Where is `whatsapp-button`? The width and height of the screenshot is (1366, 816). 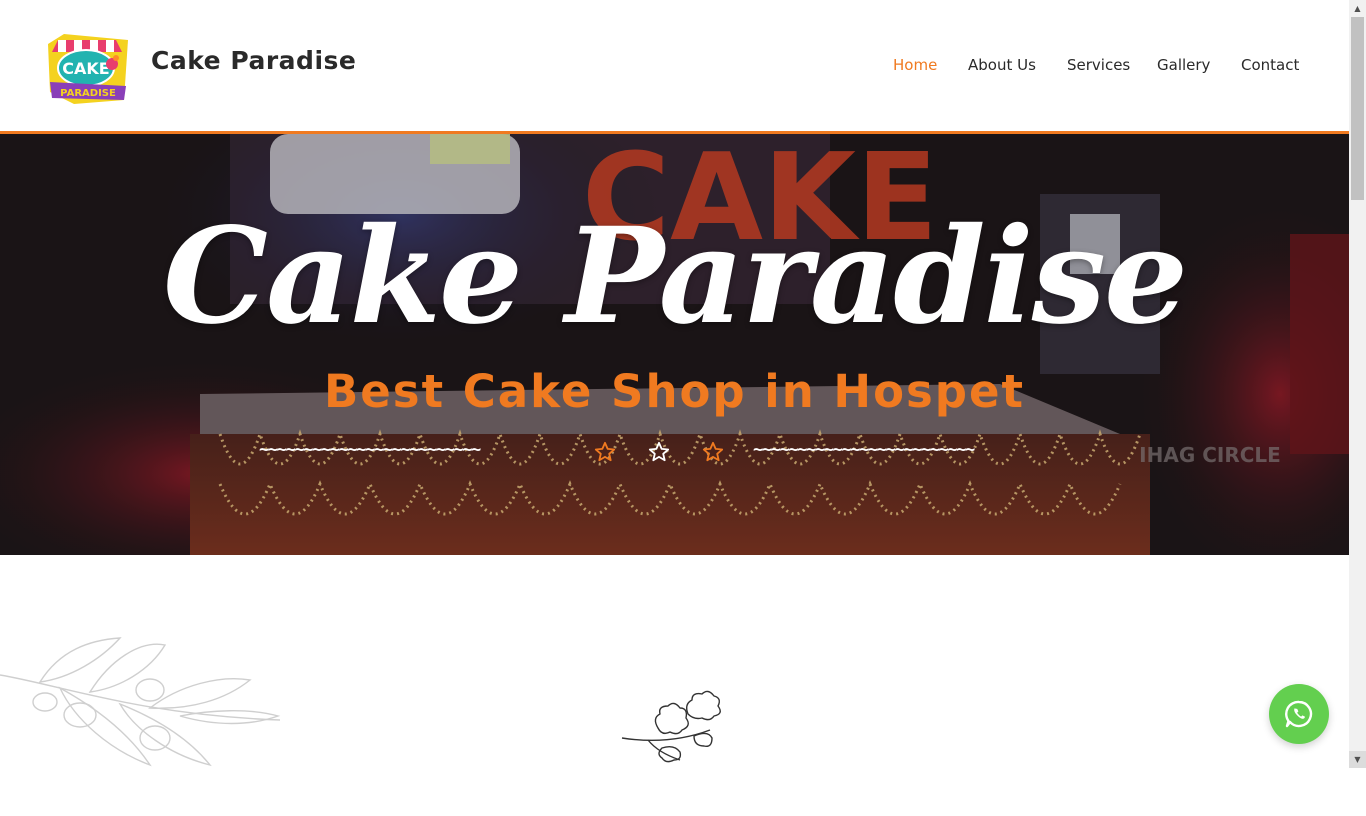 whatsapp-button is located at coordinates (1299, 714).